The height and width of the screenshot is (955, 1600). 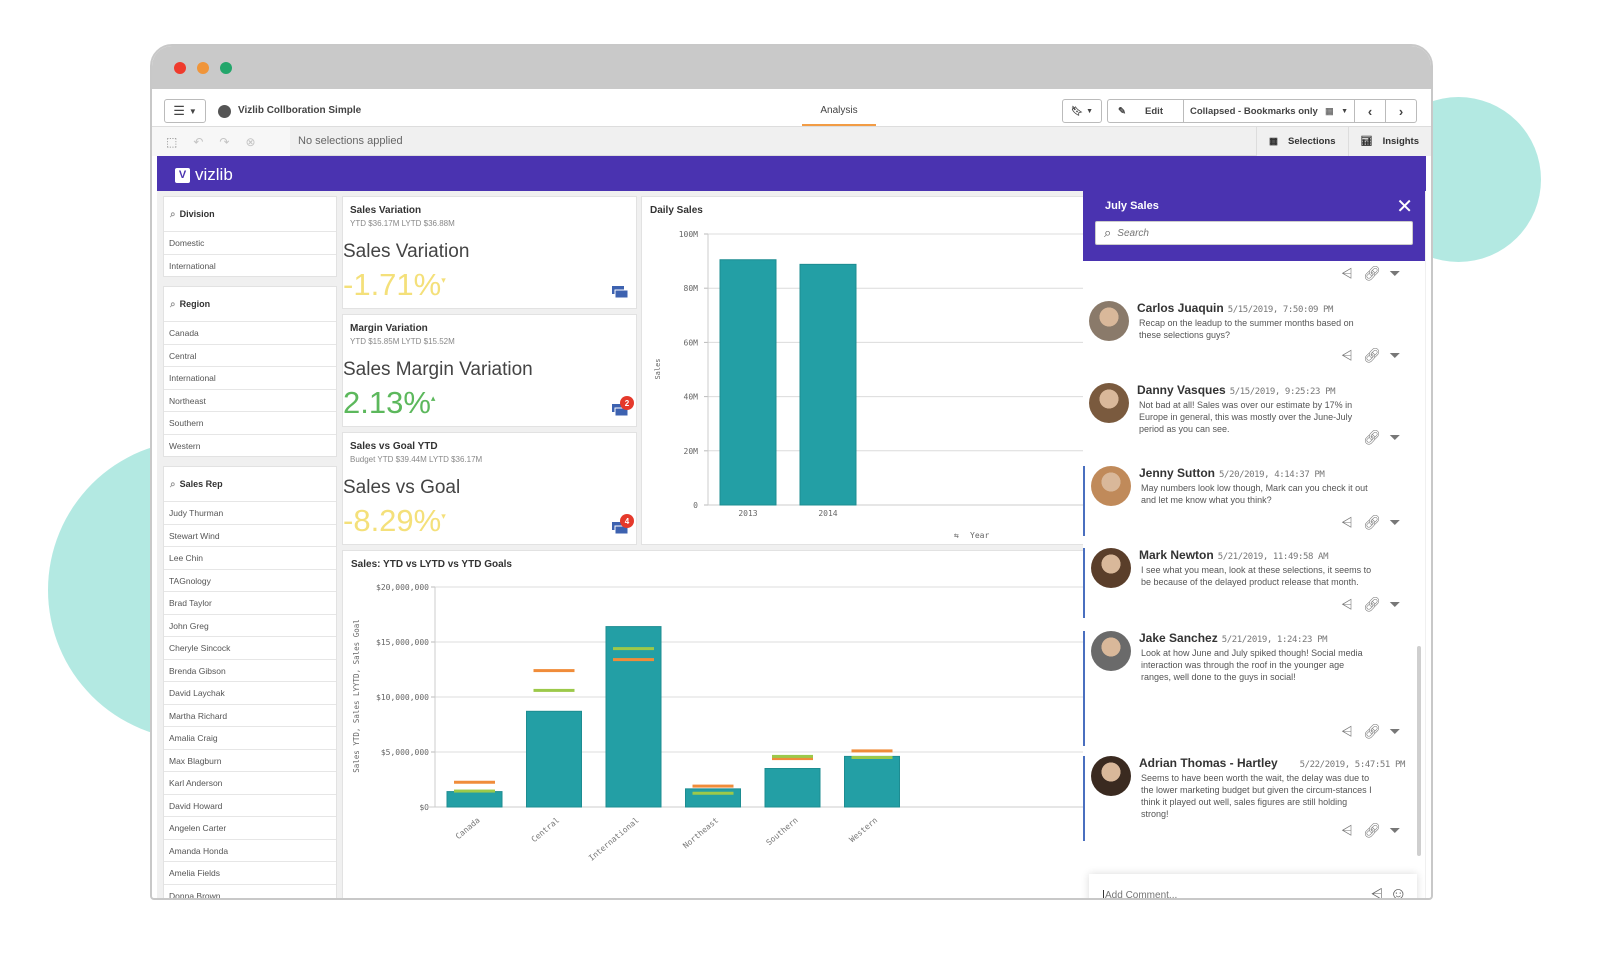 What do you see at coordinates (171, 142) in the screenshot?
I see `smart-search-icon: ⬚` at bounding box center [171, 142].